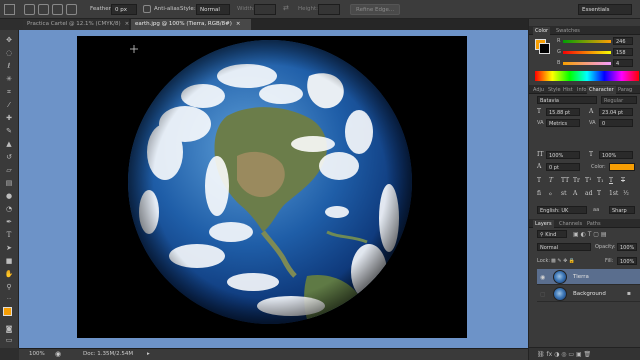  Describe the element at coordinates (9, 209) in the screenshot. I see `dodge-tool-icon: ◔` at that location.